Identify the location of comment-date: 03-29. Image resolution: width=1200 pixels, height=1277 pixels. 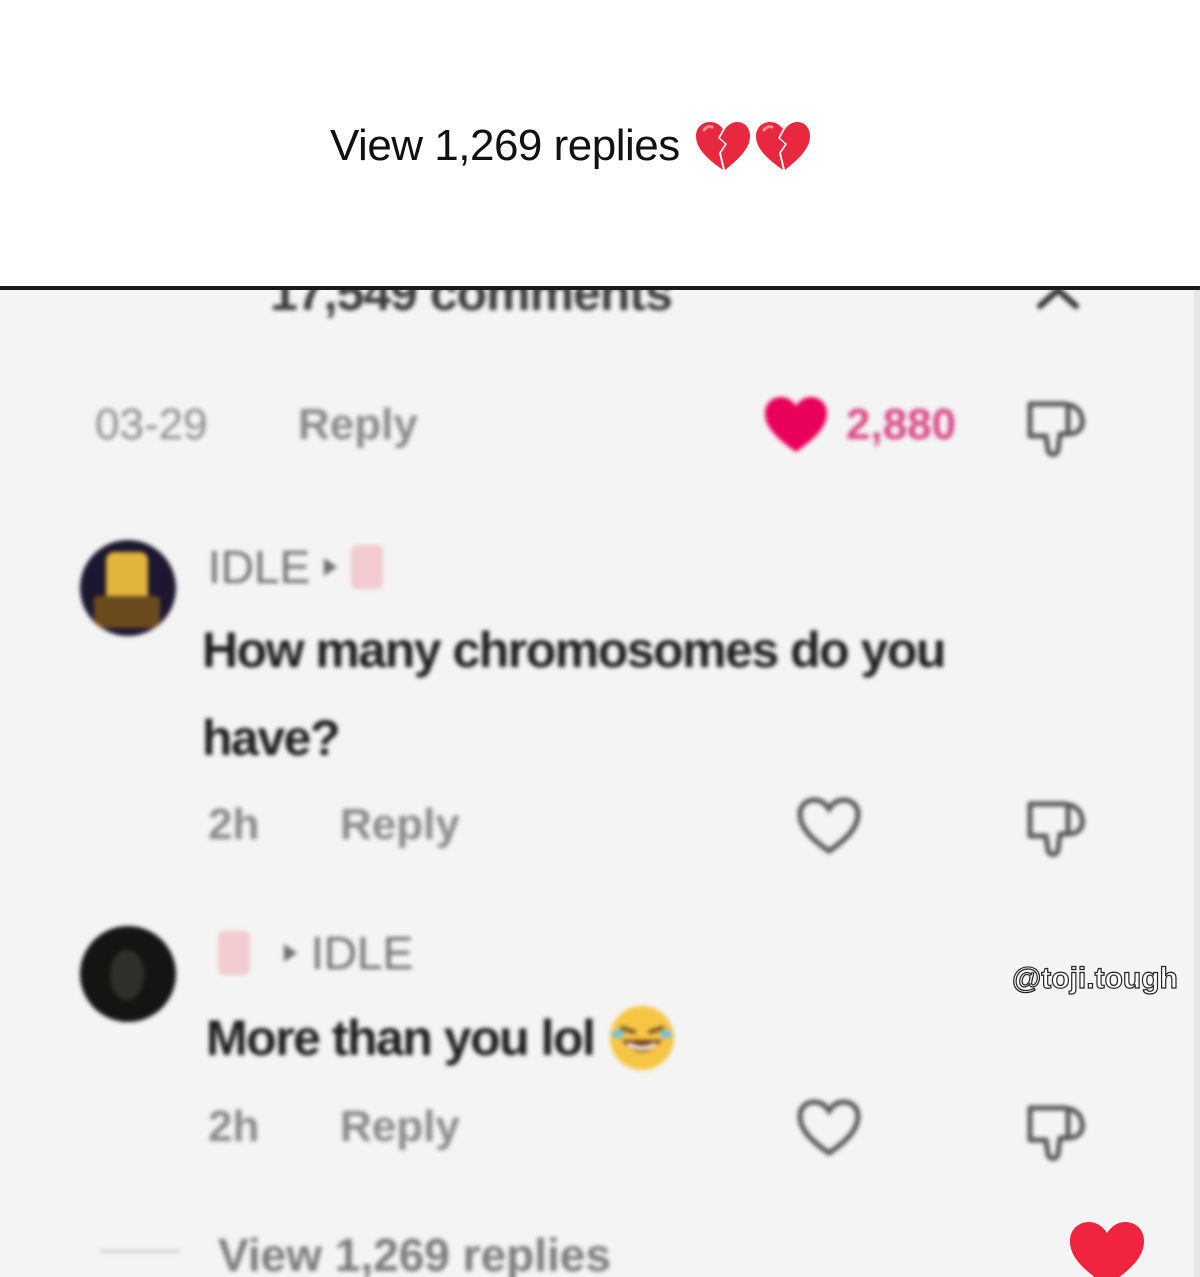
(151, 424).